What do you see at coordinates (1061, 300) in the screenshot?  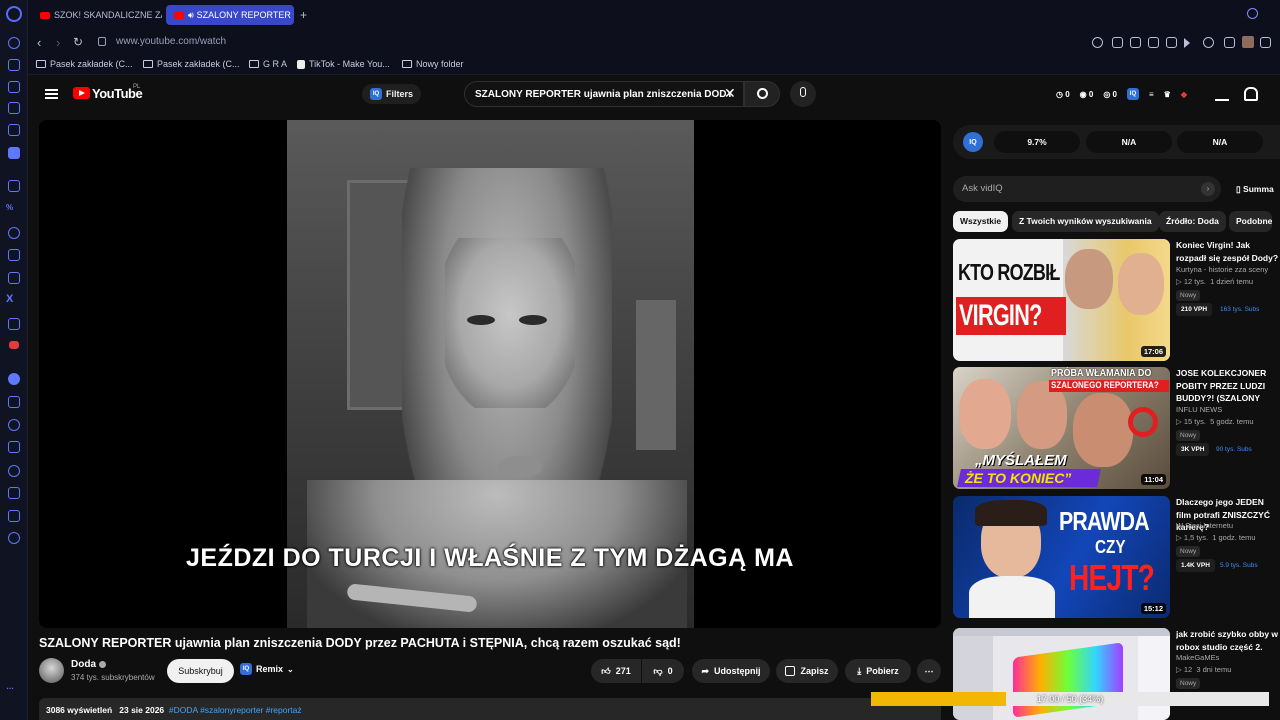 I see `video-thumbnail: KTO ROZBIŁ VIRGIN? 17:06` at bounding box center [1061, 300].